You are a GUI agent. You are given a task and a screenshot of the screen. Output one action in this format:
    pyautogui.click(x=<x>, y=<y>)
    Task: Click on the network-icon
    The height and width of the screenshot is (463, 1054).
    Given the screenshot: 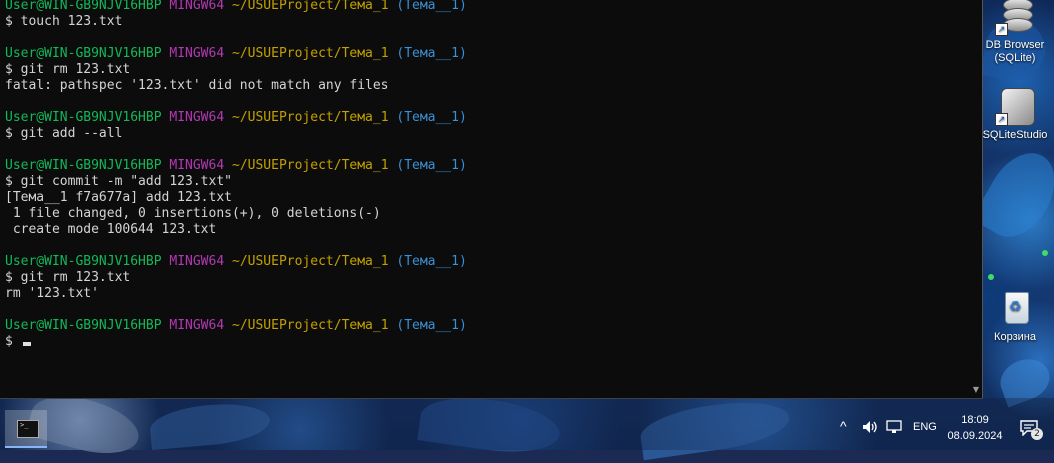 What is the action you would take?
    pyautogui.click(x=895, y=427)
    